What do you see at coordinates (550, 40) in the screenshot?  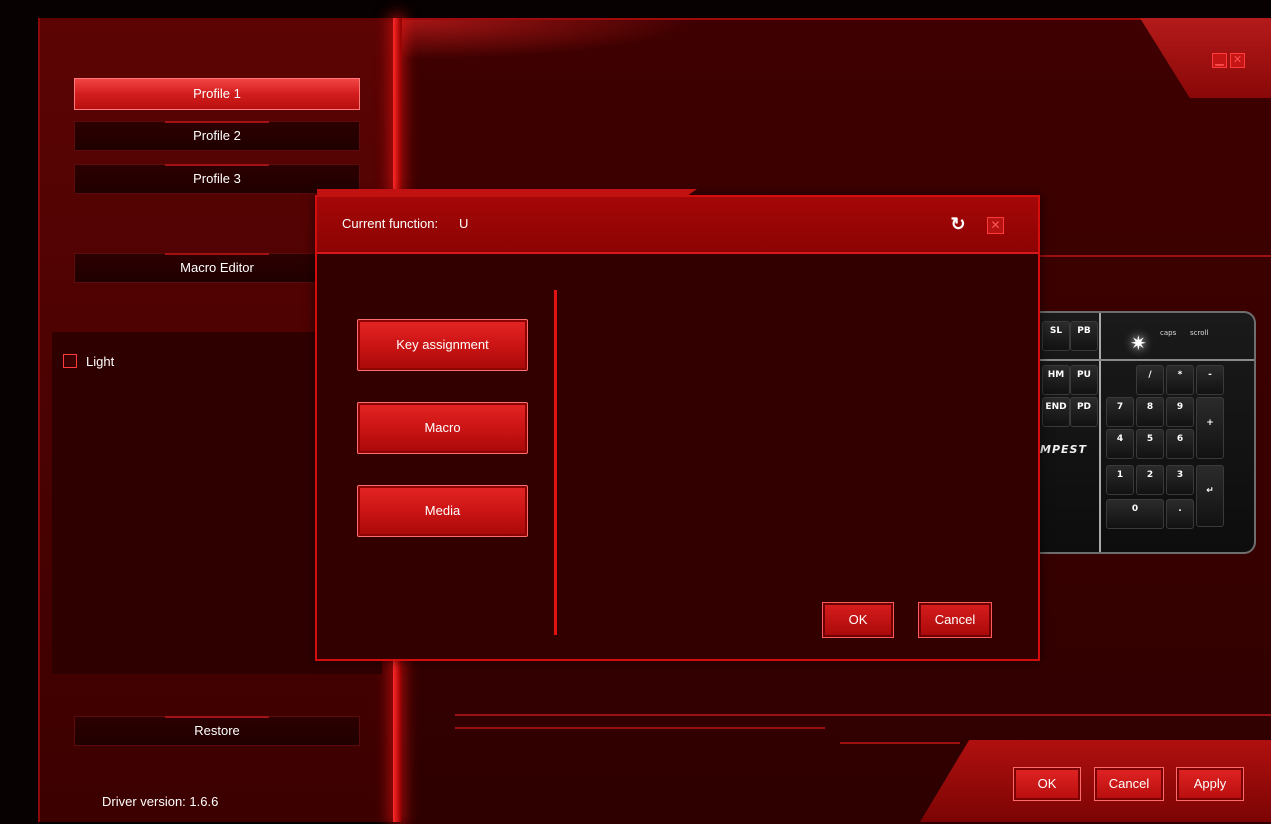 I see `decor-glow` at bounding box center [550, 40].